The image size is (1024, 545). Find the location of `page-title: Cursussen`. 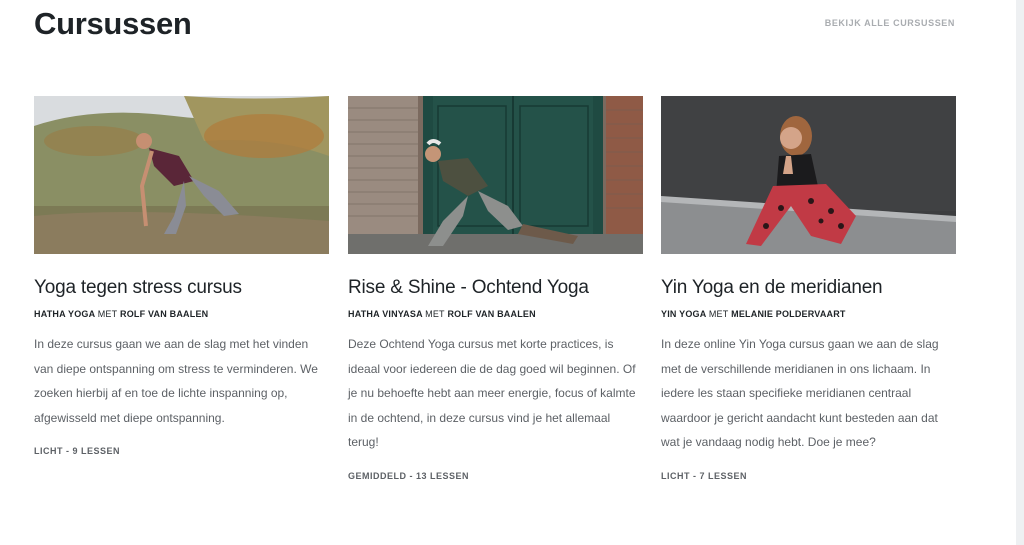

page-title: Cursussen is located at coordinates (113, 23).